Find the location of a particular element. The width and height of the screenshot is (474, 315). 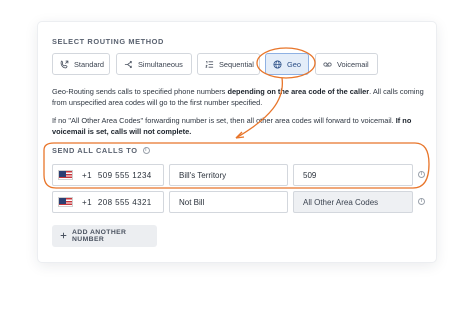

method-voicemail-button: Voicemail is located at coordinates (346, 64).